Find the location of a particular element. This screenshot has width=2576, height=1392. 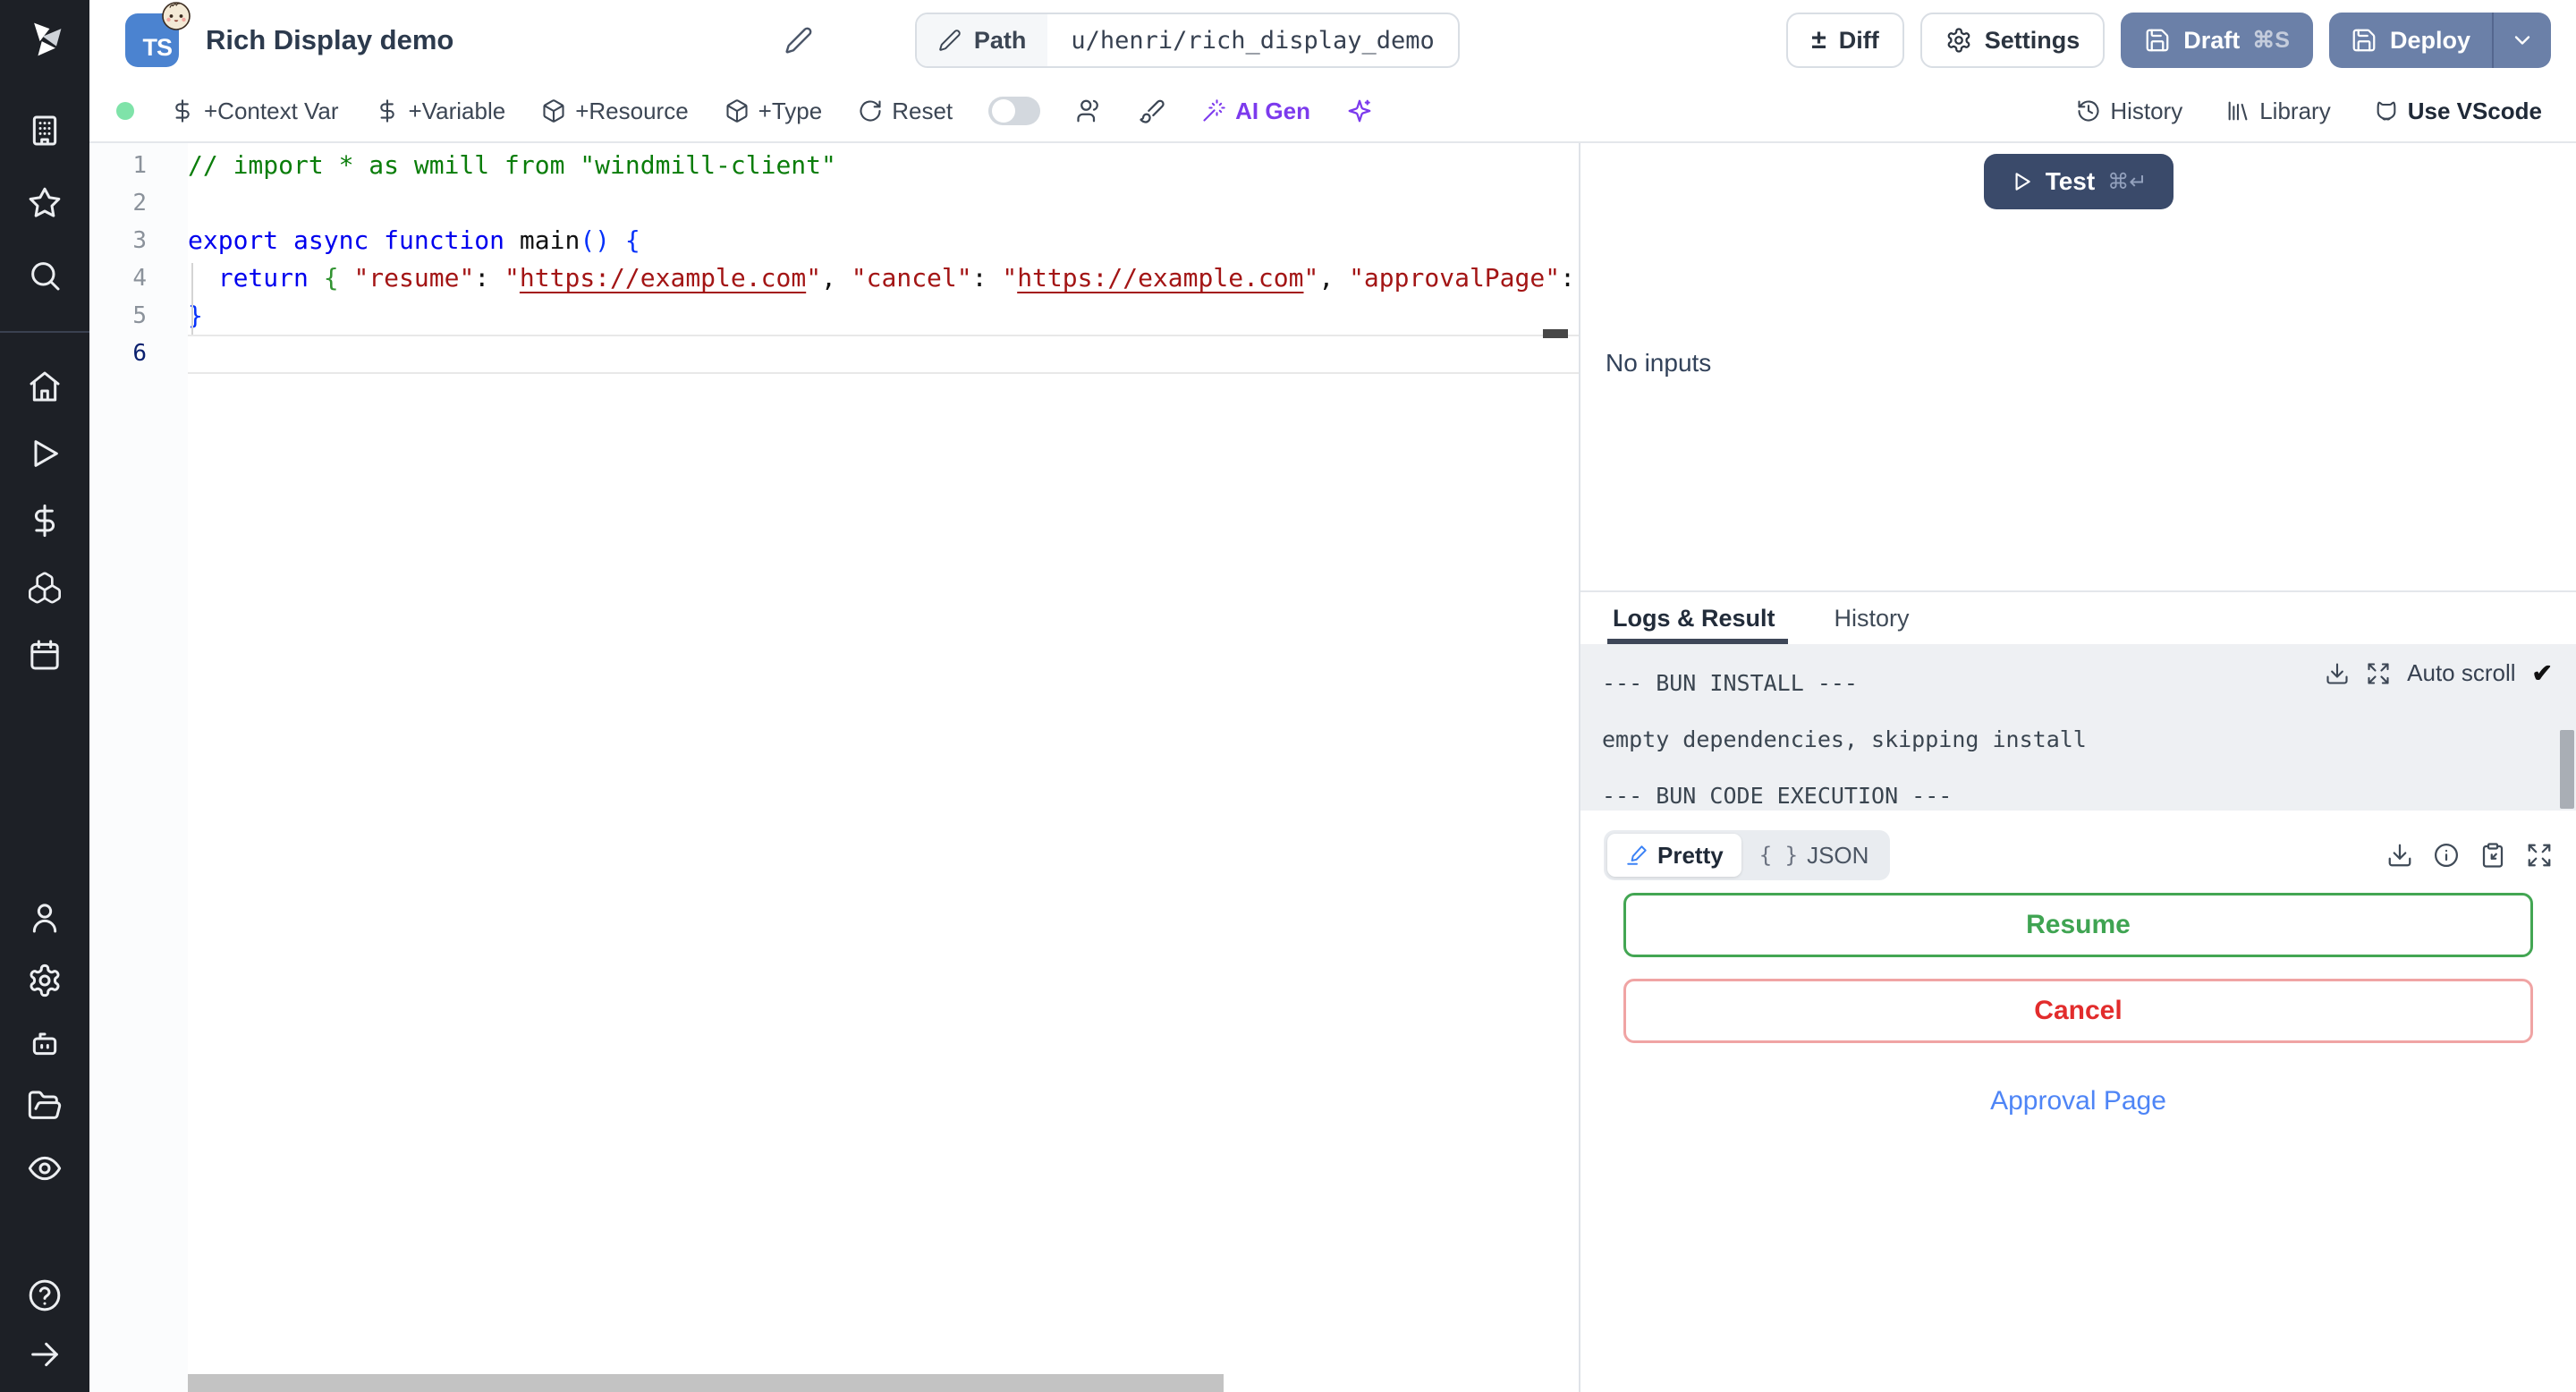

library-label: Library is located at coordinates (2295, 110).